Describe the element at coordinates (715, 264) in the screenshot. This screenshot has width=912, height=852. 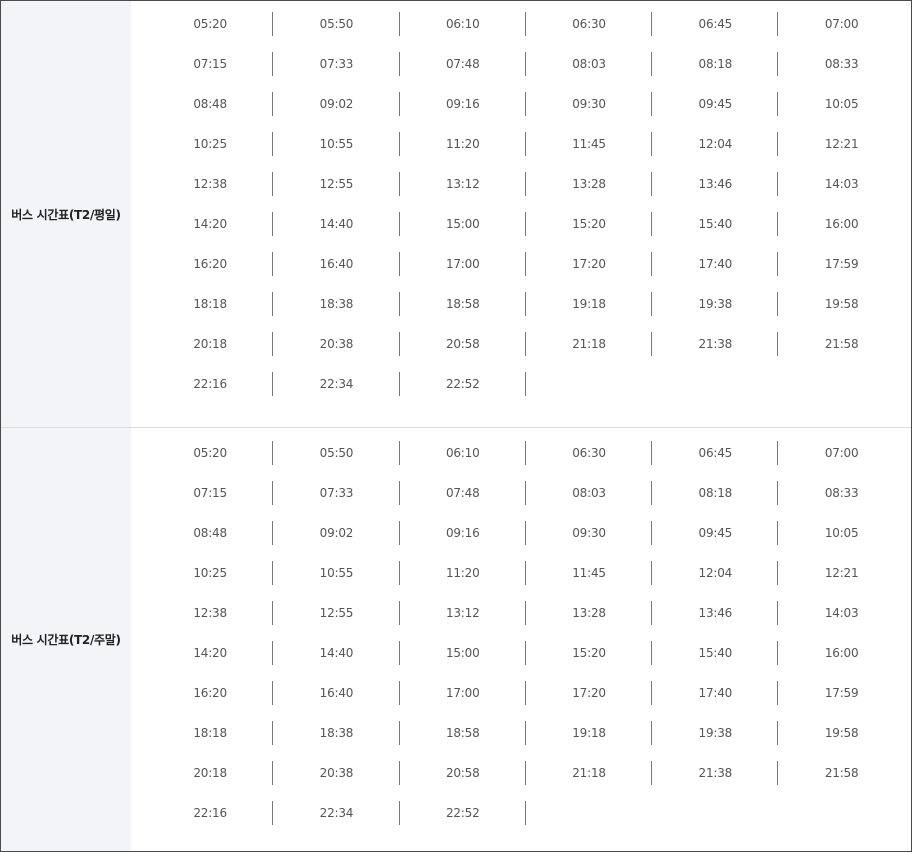
I see `departure-time: 17:40` at that location.